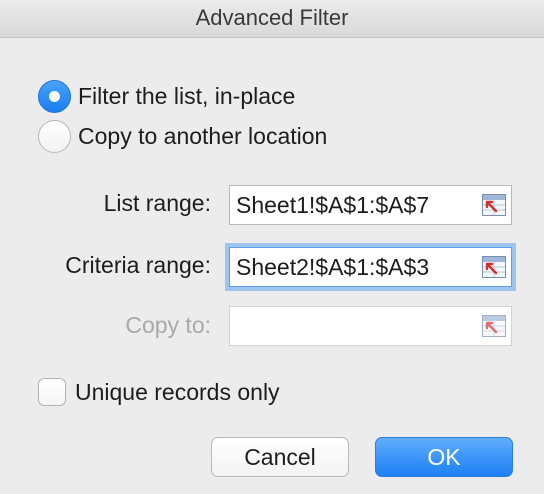  I want to click on radio-filter-in-place-row: Filter the list, in-place, so click(166, 96).